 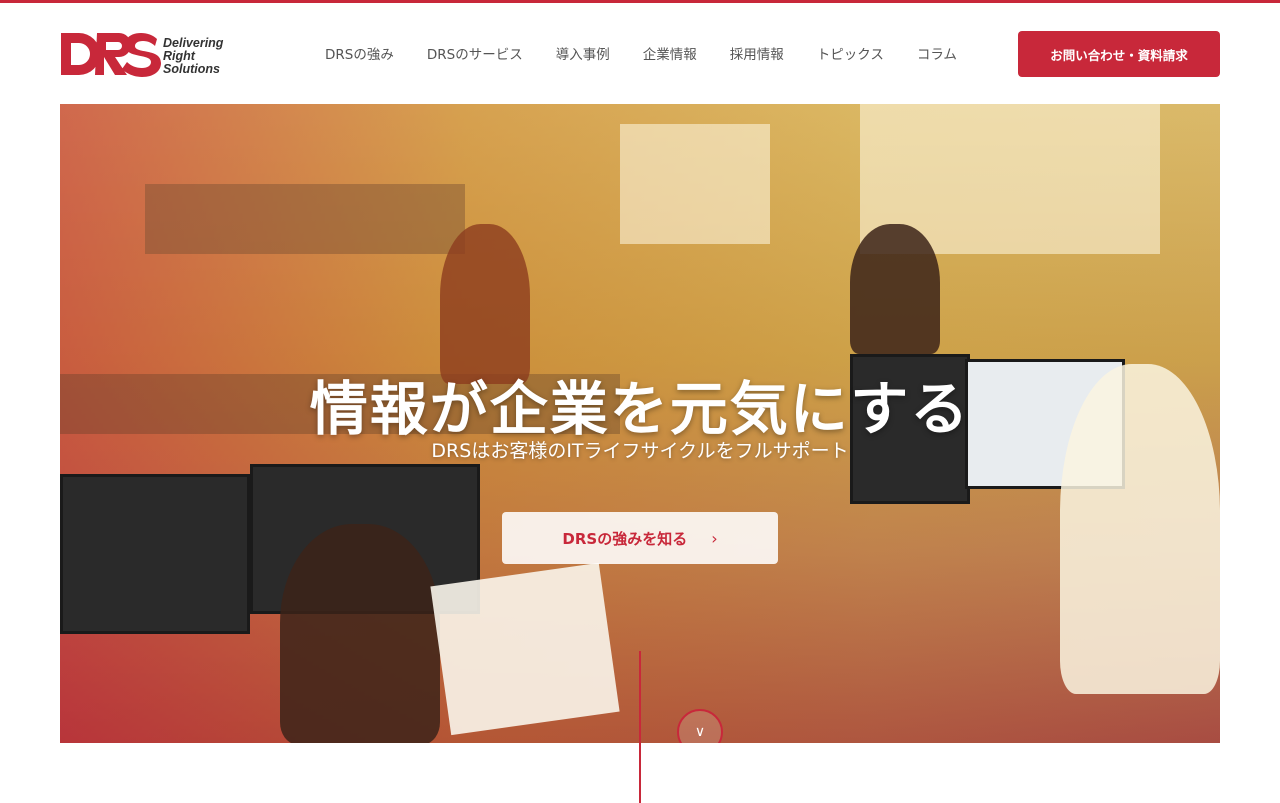 What do you see at coordinates (850, 53) in the screenshot?
I see `nav-item-topics: トピックス` at bounding box center [850, 53].